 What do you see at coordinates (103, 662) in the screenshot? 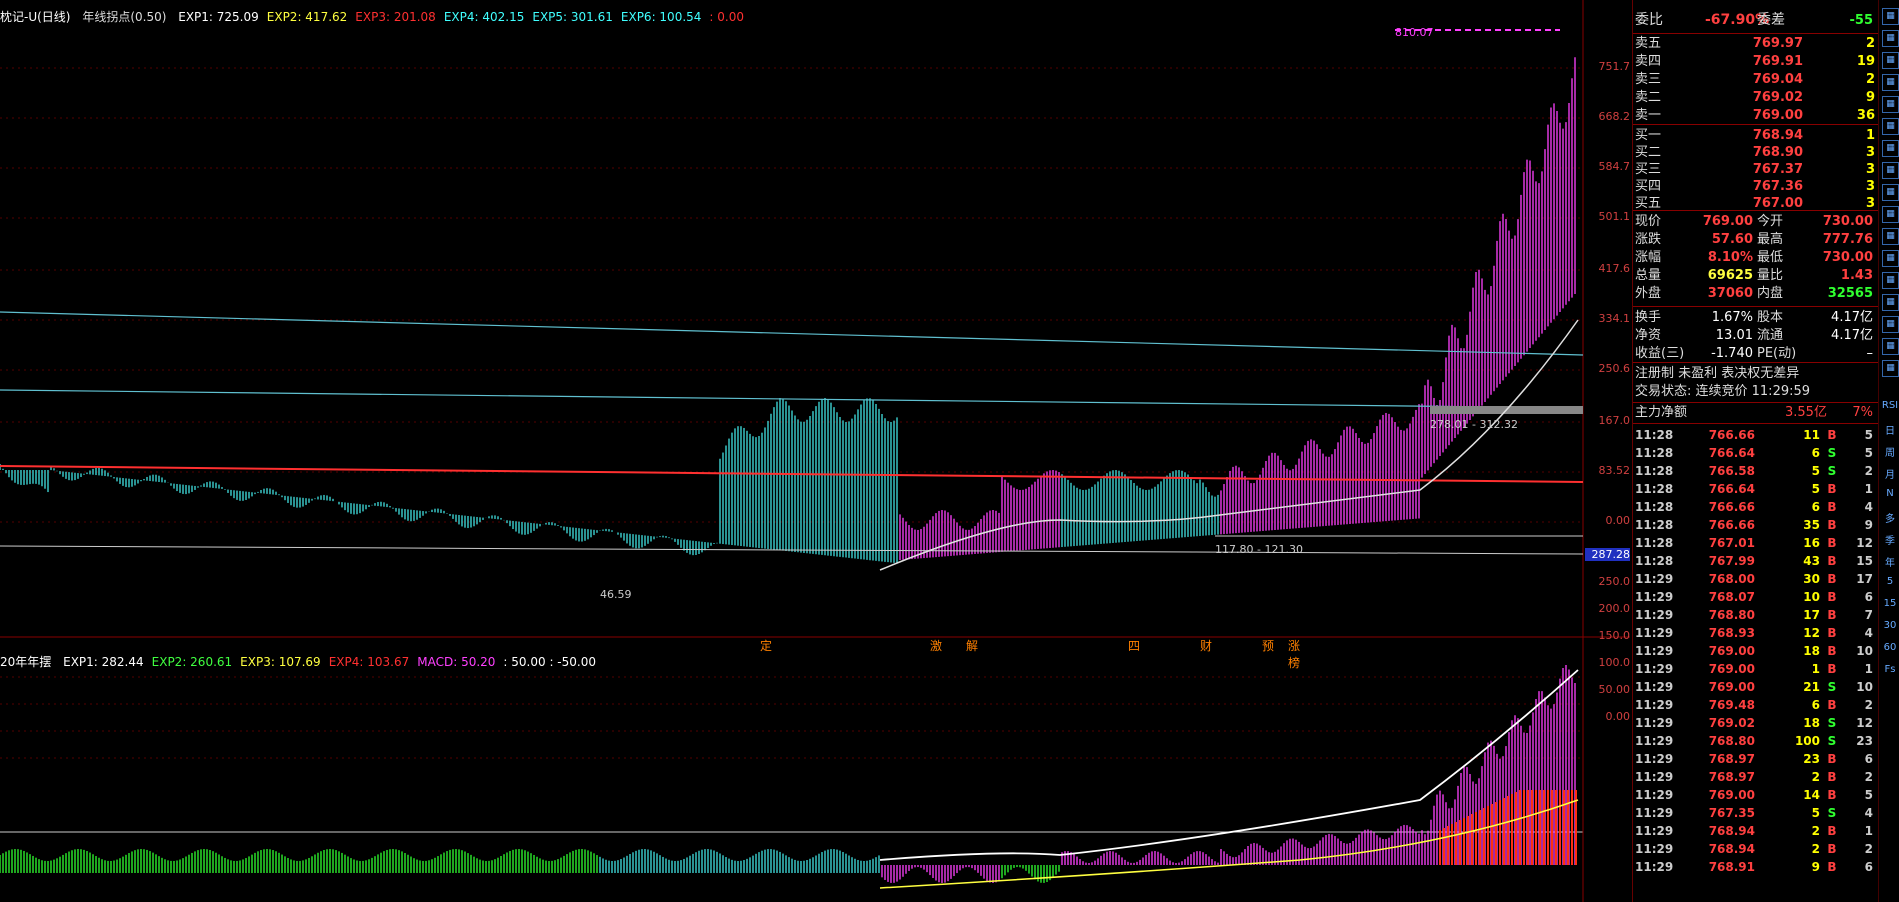
I see `sub-legend-item: EXP1: 282.44` at bounding box center [103, 662].